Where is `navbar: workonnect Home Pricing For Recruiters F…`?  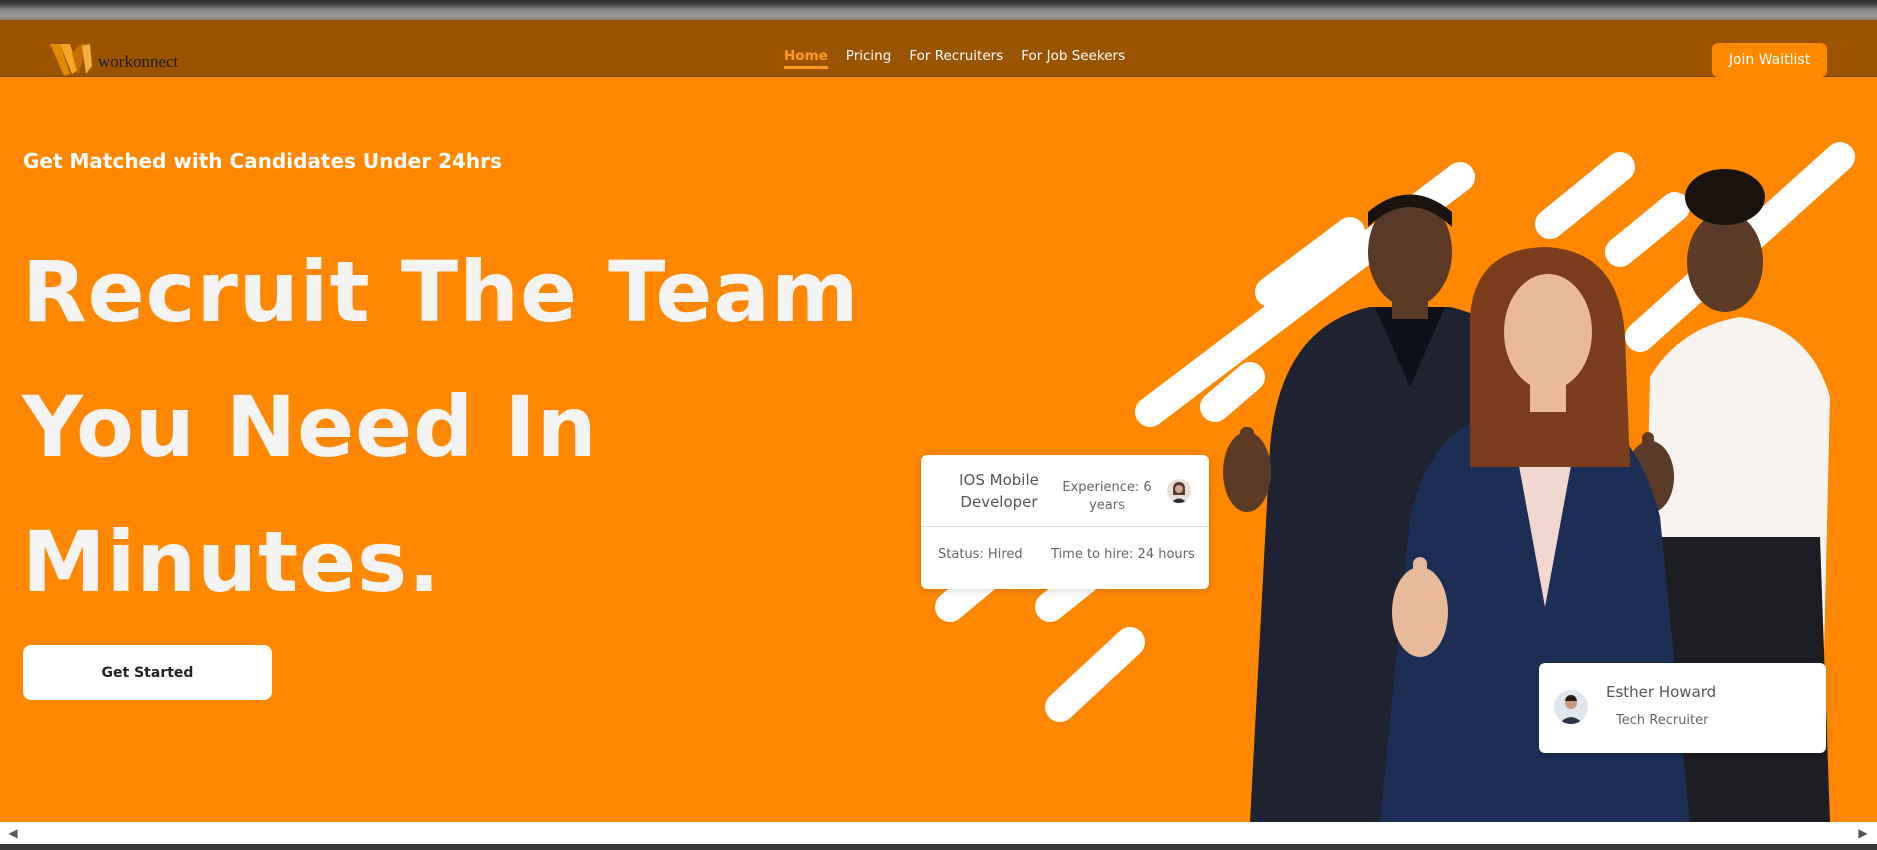
navbar: workonnect Home Pricing For Recruiters F… is located at coordinates (938, 48).